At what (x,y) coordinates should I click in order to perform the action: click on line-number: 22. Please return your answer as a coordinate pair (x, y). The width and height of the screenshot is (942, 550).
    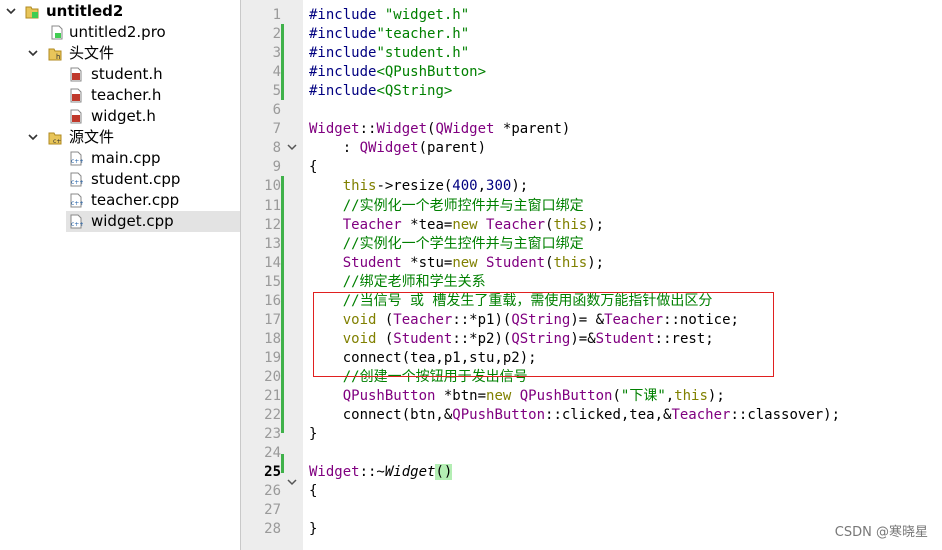
    Looking at the image, I should click on (272, 415).